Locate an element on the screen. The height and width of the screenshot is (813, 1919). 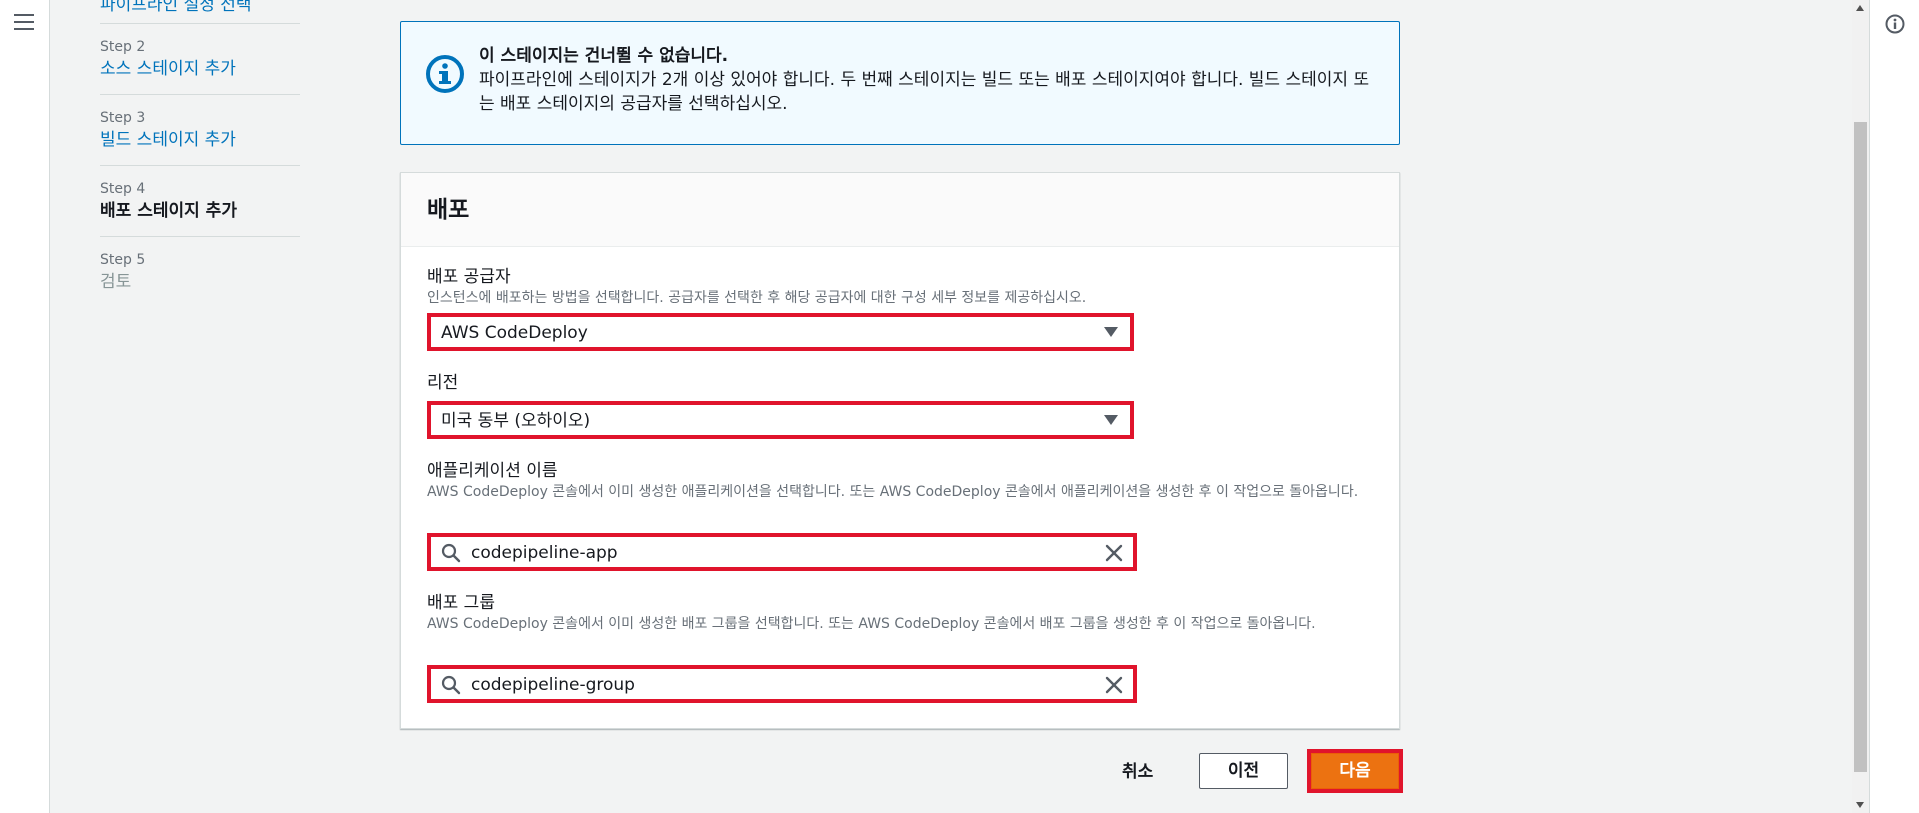
cancel-button: 취소 is located at coordinates (1137, 769).